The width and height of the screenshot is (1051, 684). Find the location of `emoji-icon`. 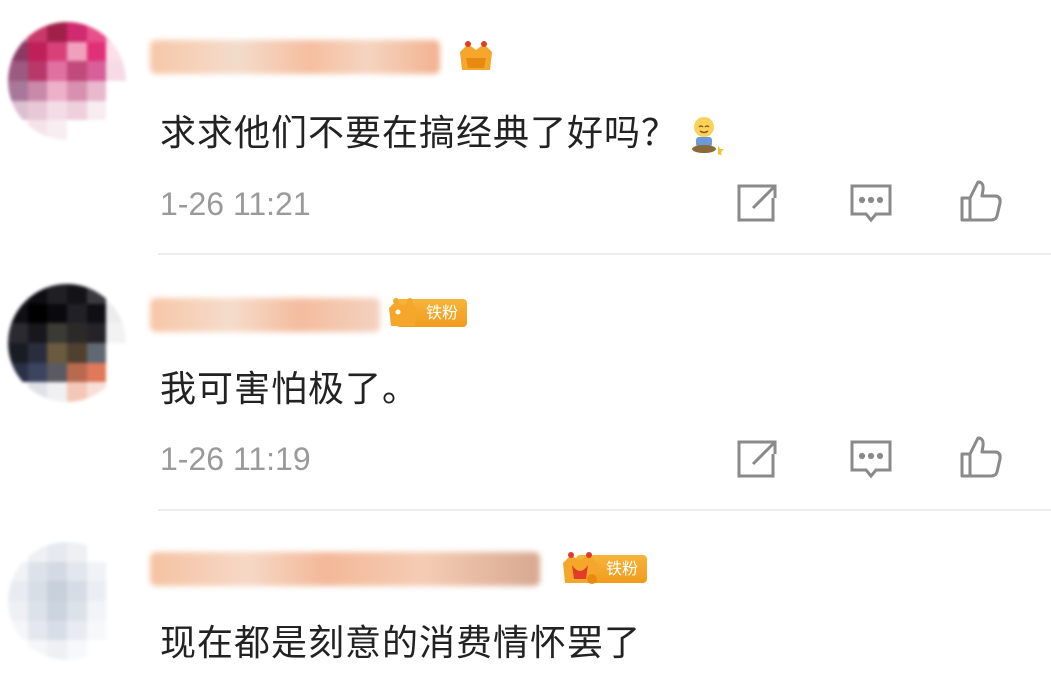

emoji-icon is located at coordinates (708, 136).